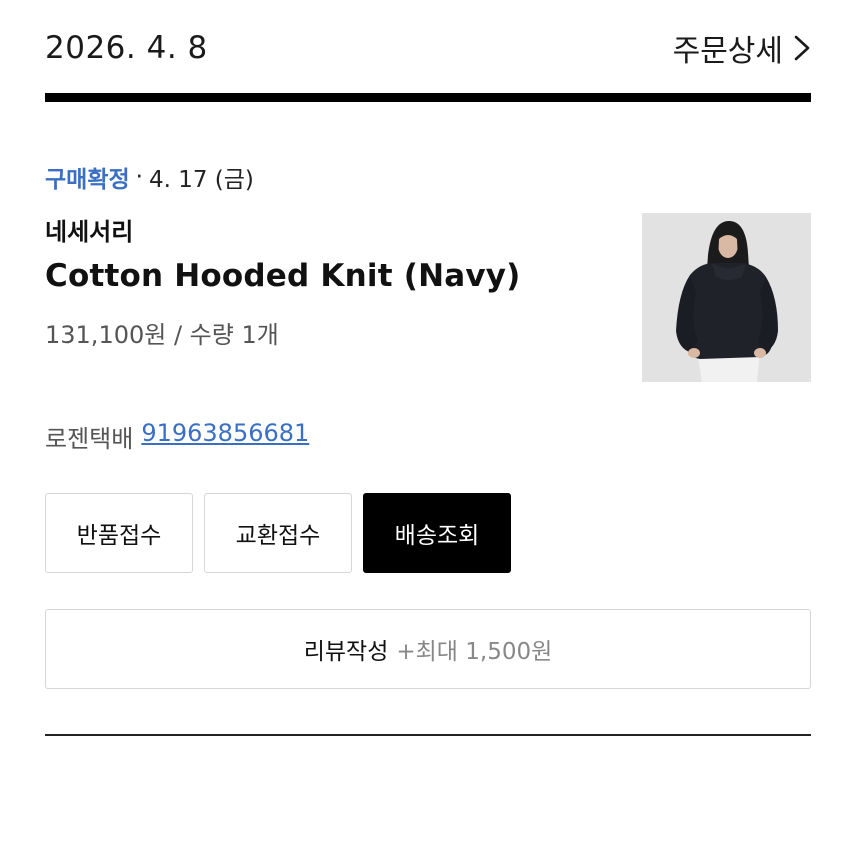  I want to click on order-date: 2026. 4. 8, so click(126, 48).